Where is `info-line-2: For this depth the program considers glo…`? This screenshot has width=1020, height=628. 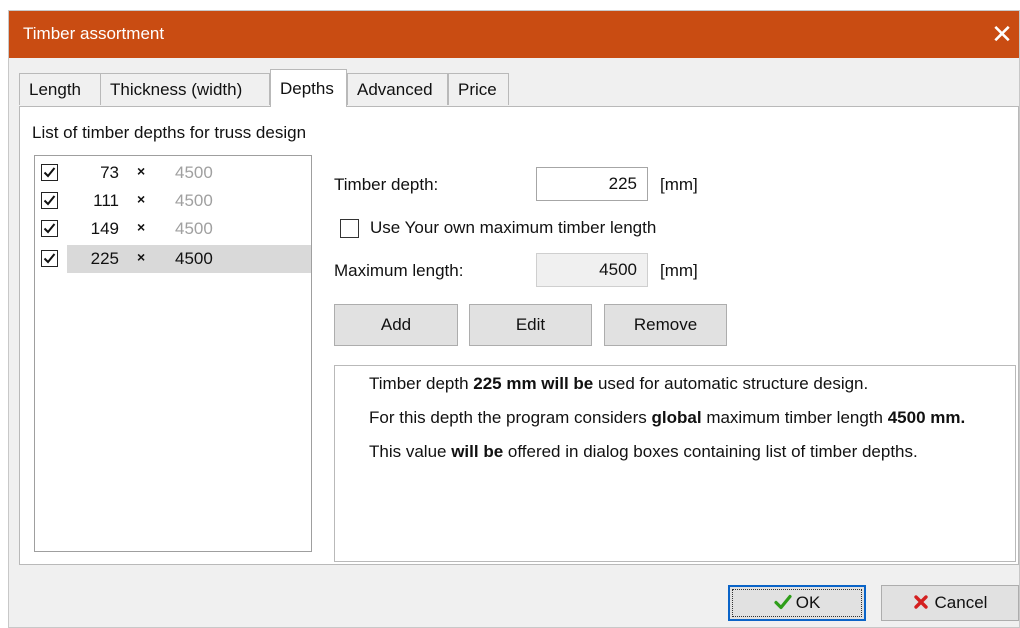
info-line-2: For this depth the program considers glo… is located at coordinates (667, 417).